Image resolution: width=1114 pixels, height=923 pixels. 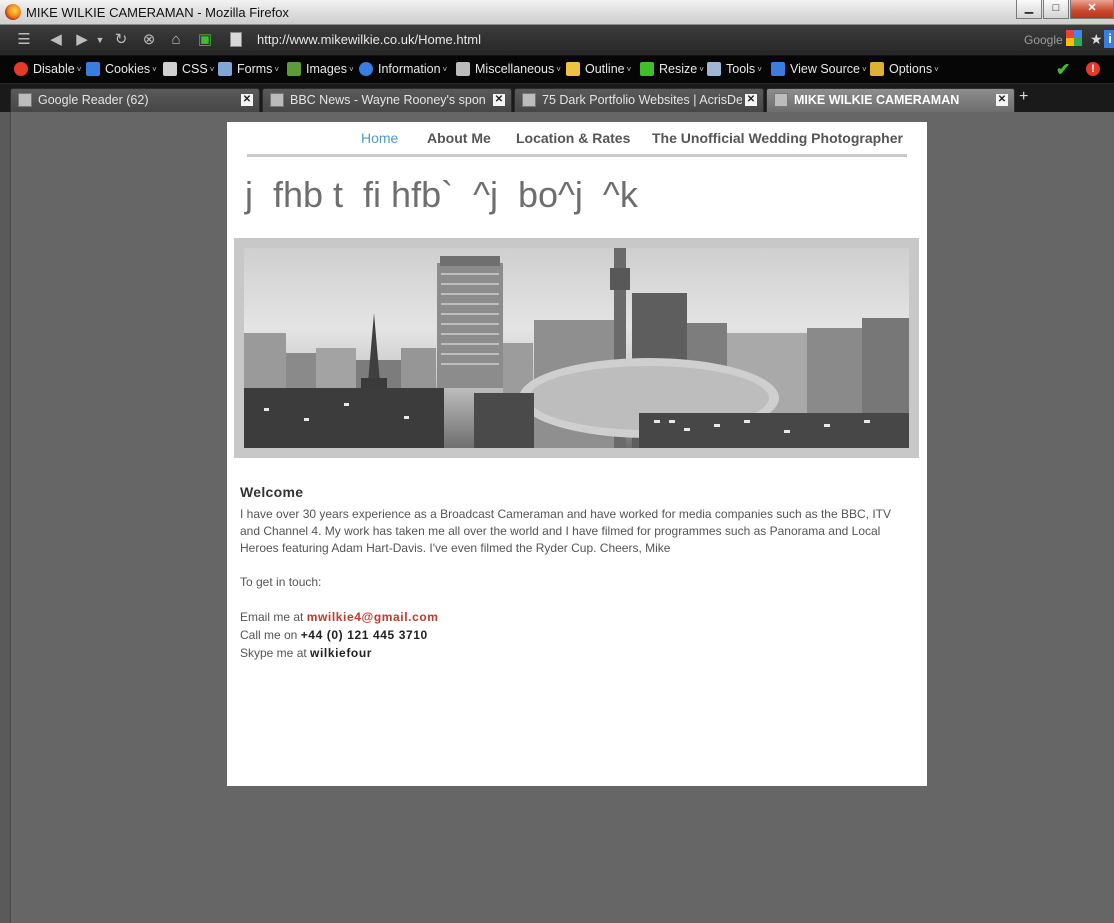 I want to click on bookmark-star-icon: ★, so click(x=1096, y=39).